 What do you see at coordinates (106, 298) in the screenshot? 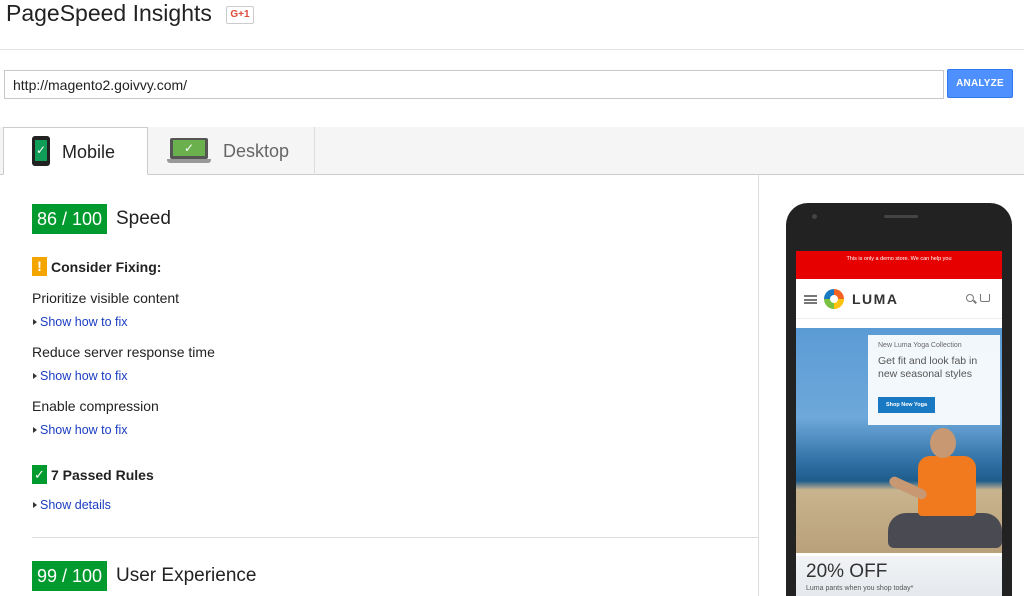
I see `rule-prioritize-visible-content: Prioritize visible content` at bounding box center [106, 298].